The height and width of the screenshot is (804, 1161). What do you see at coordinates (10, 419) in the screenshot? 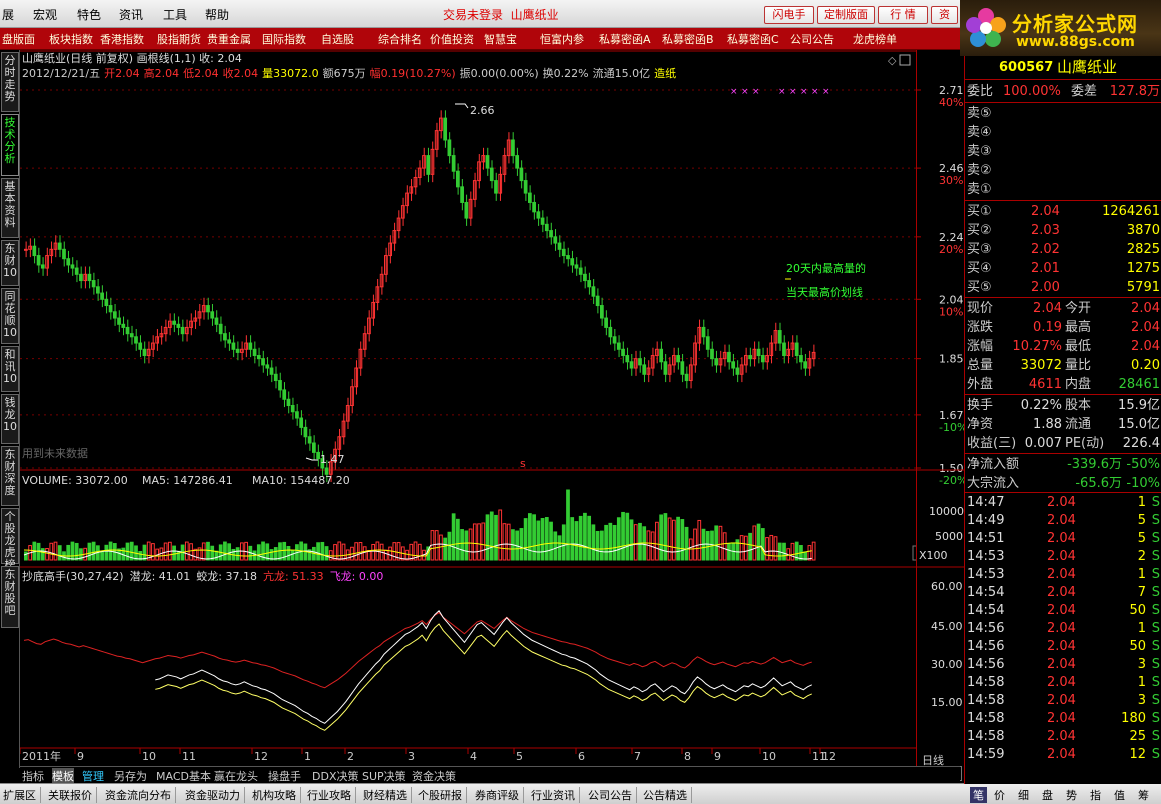
I see `left-tab-6: 钱龙10` at bounding box center [10, 419].